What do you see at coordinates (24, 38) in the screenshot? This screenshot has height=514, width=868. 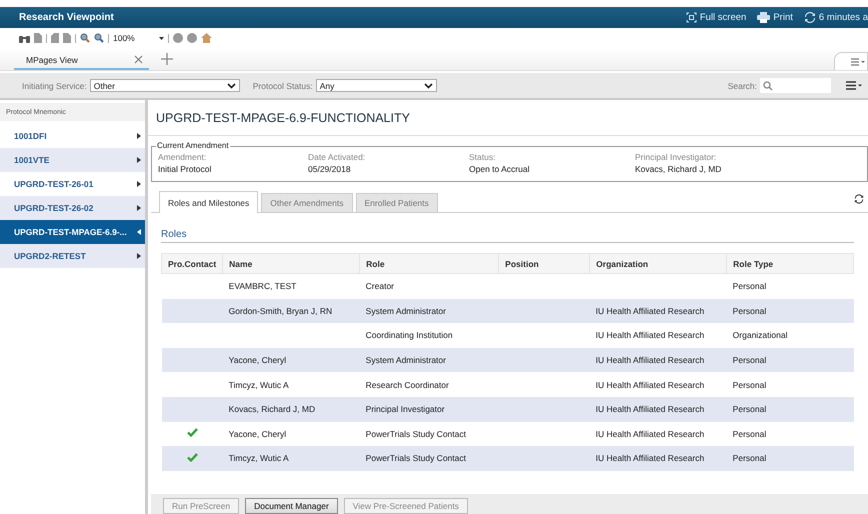 I see `binoculars-icon` at bounding box center [24, 38].